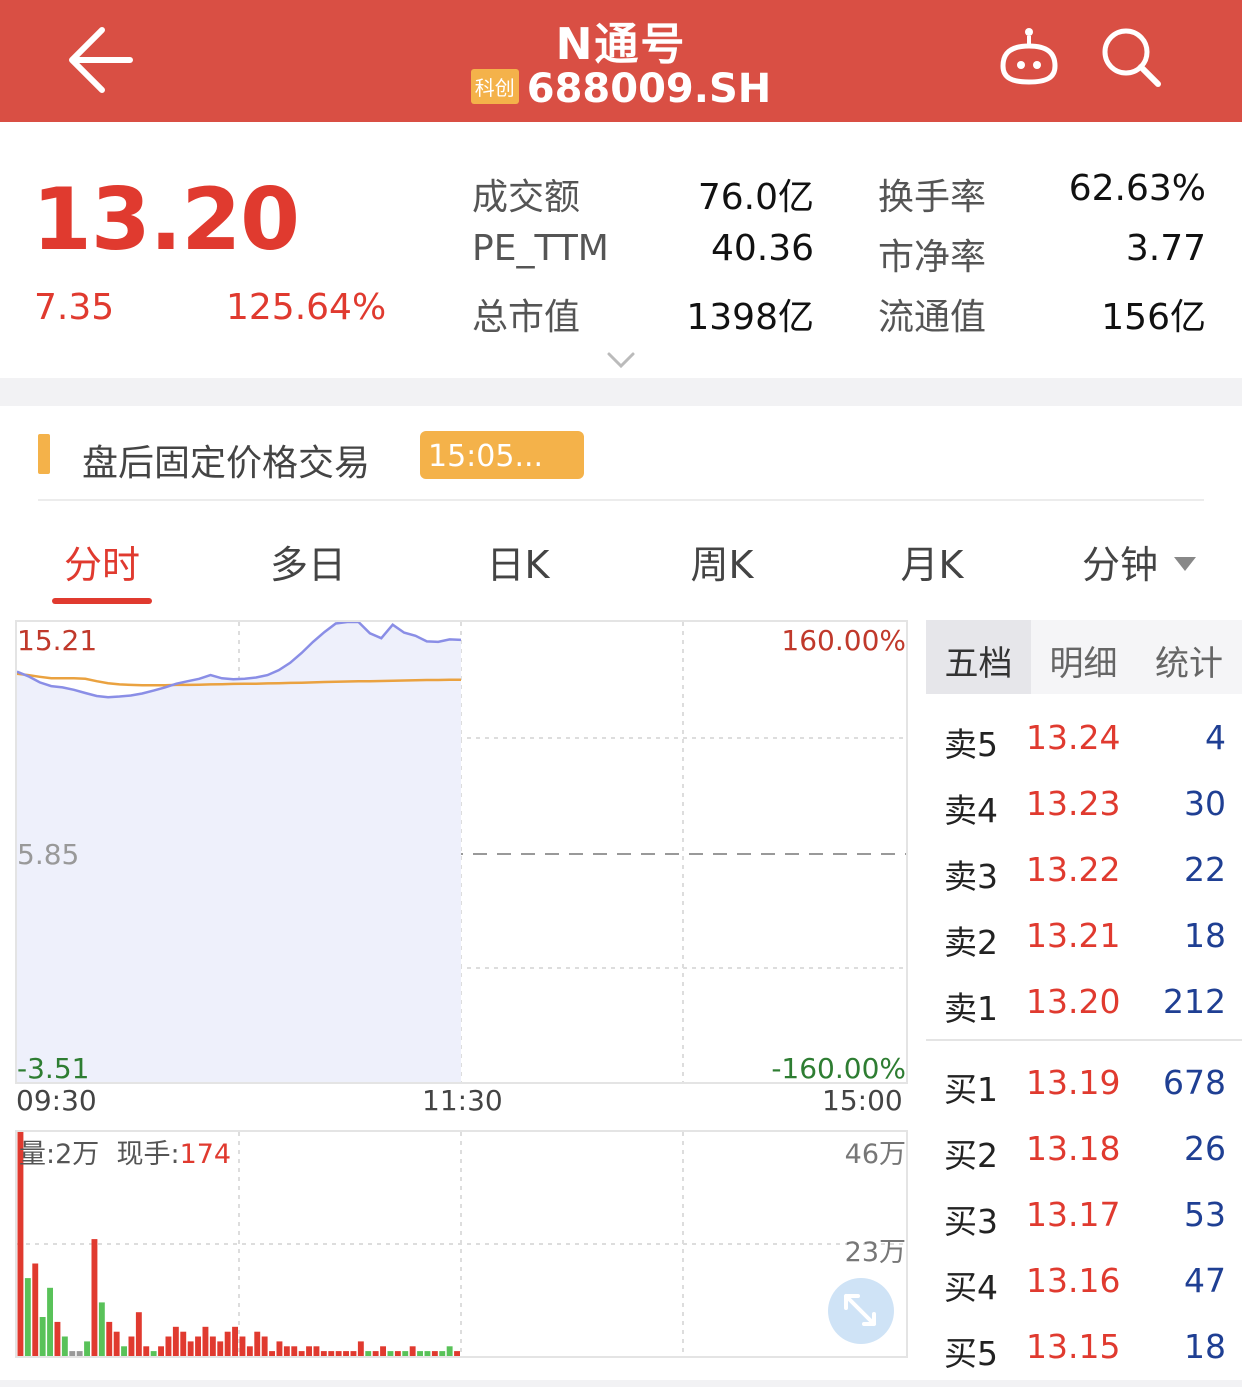 Image resolution: width=1242 pixels, height=1387 pixels. I want to click on bid-row: 买2 13.18 26, so click(1084, 1150).